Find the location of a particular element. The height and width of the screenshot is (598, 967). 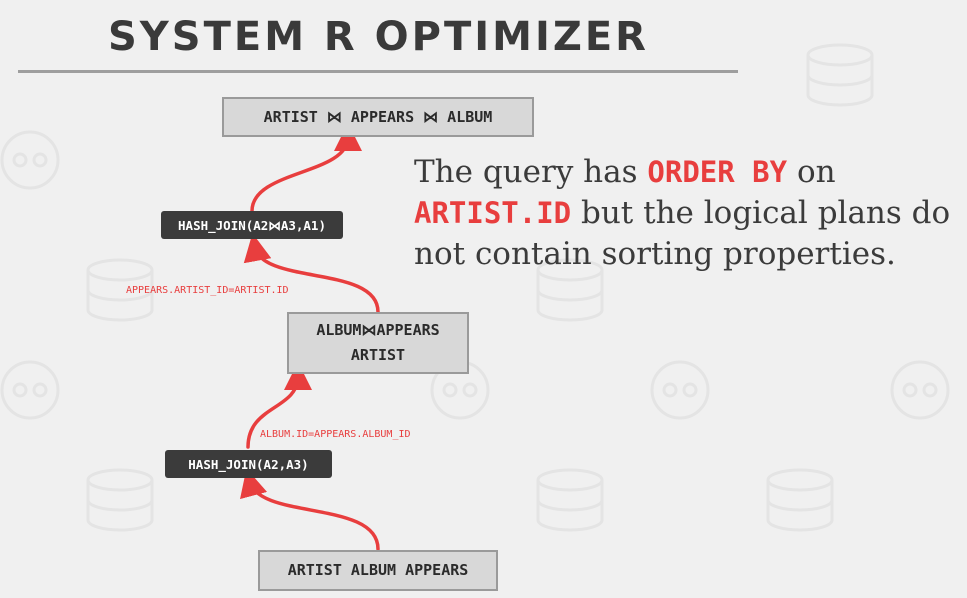

middle-join-label-line2: ARTIST is located at coordinates (378, 355).